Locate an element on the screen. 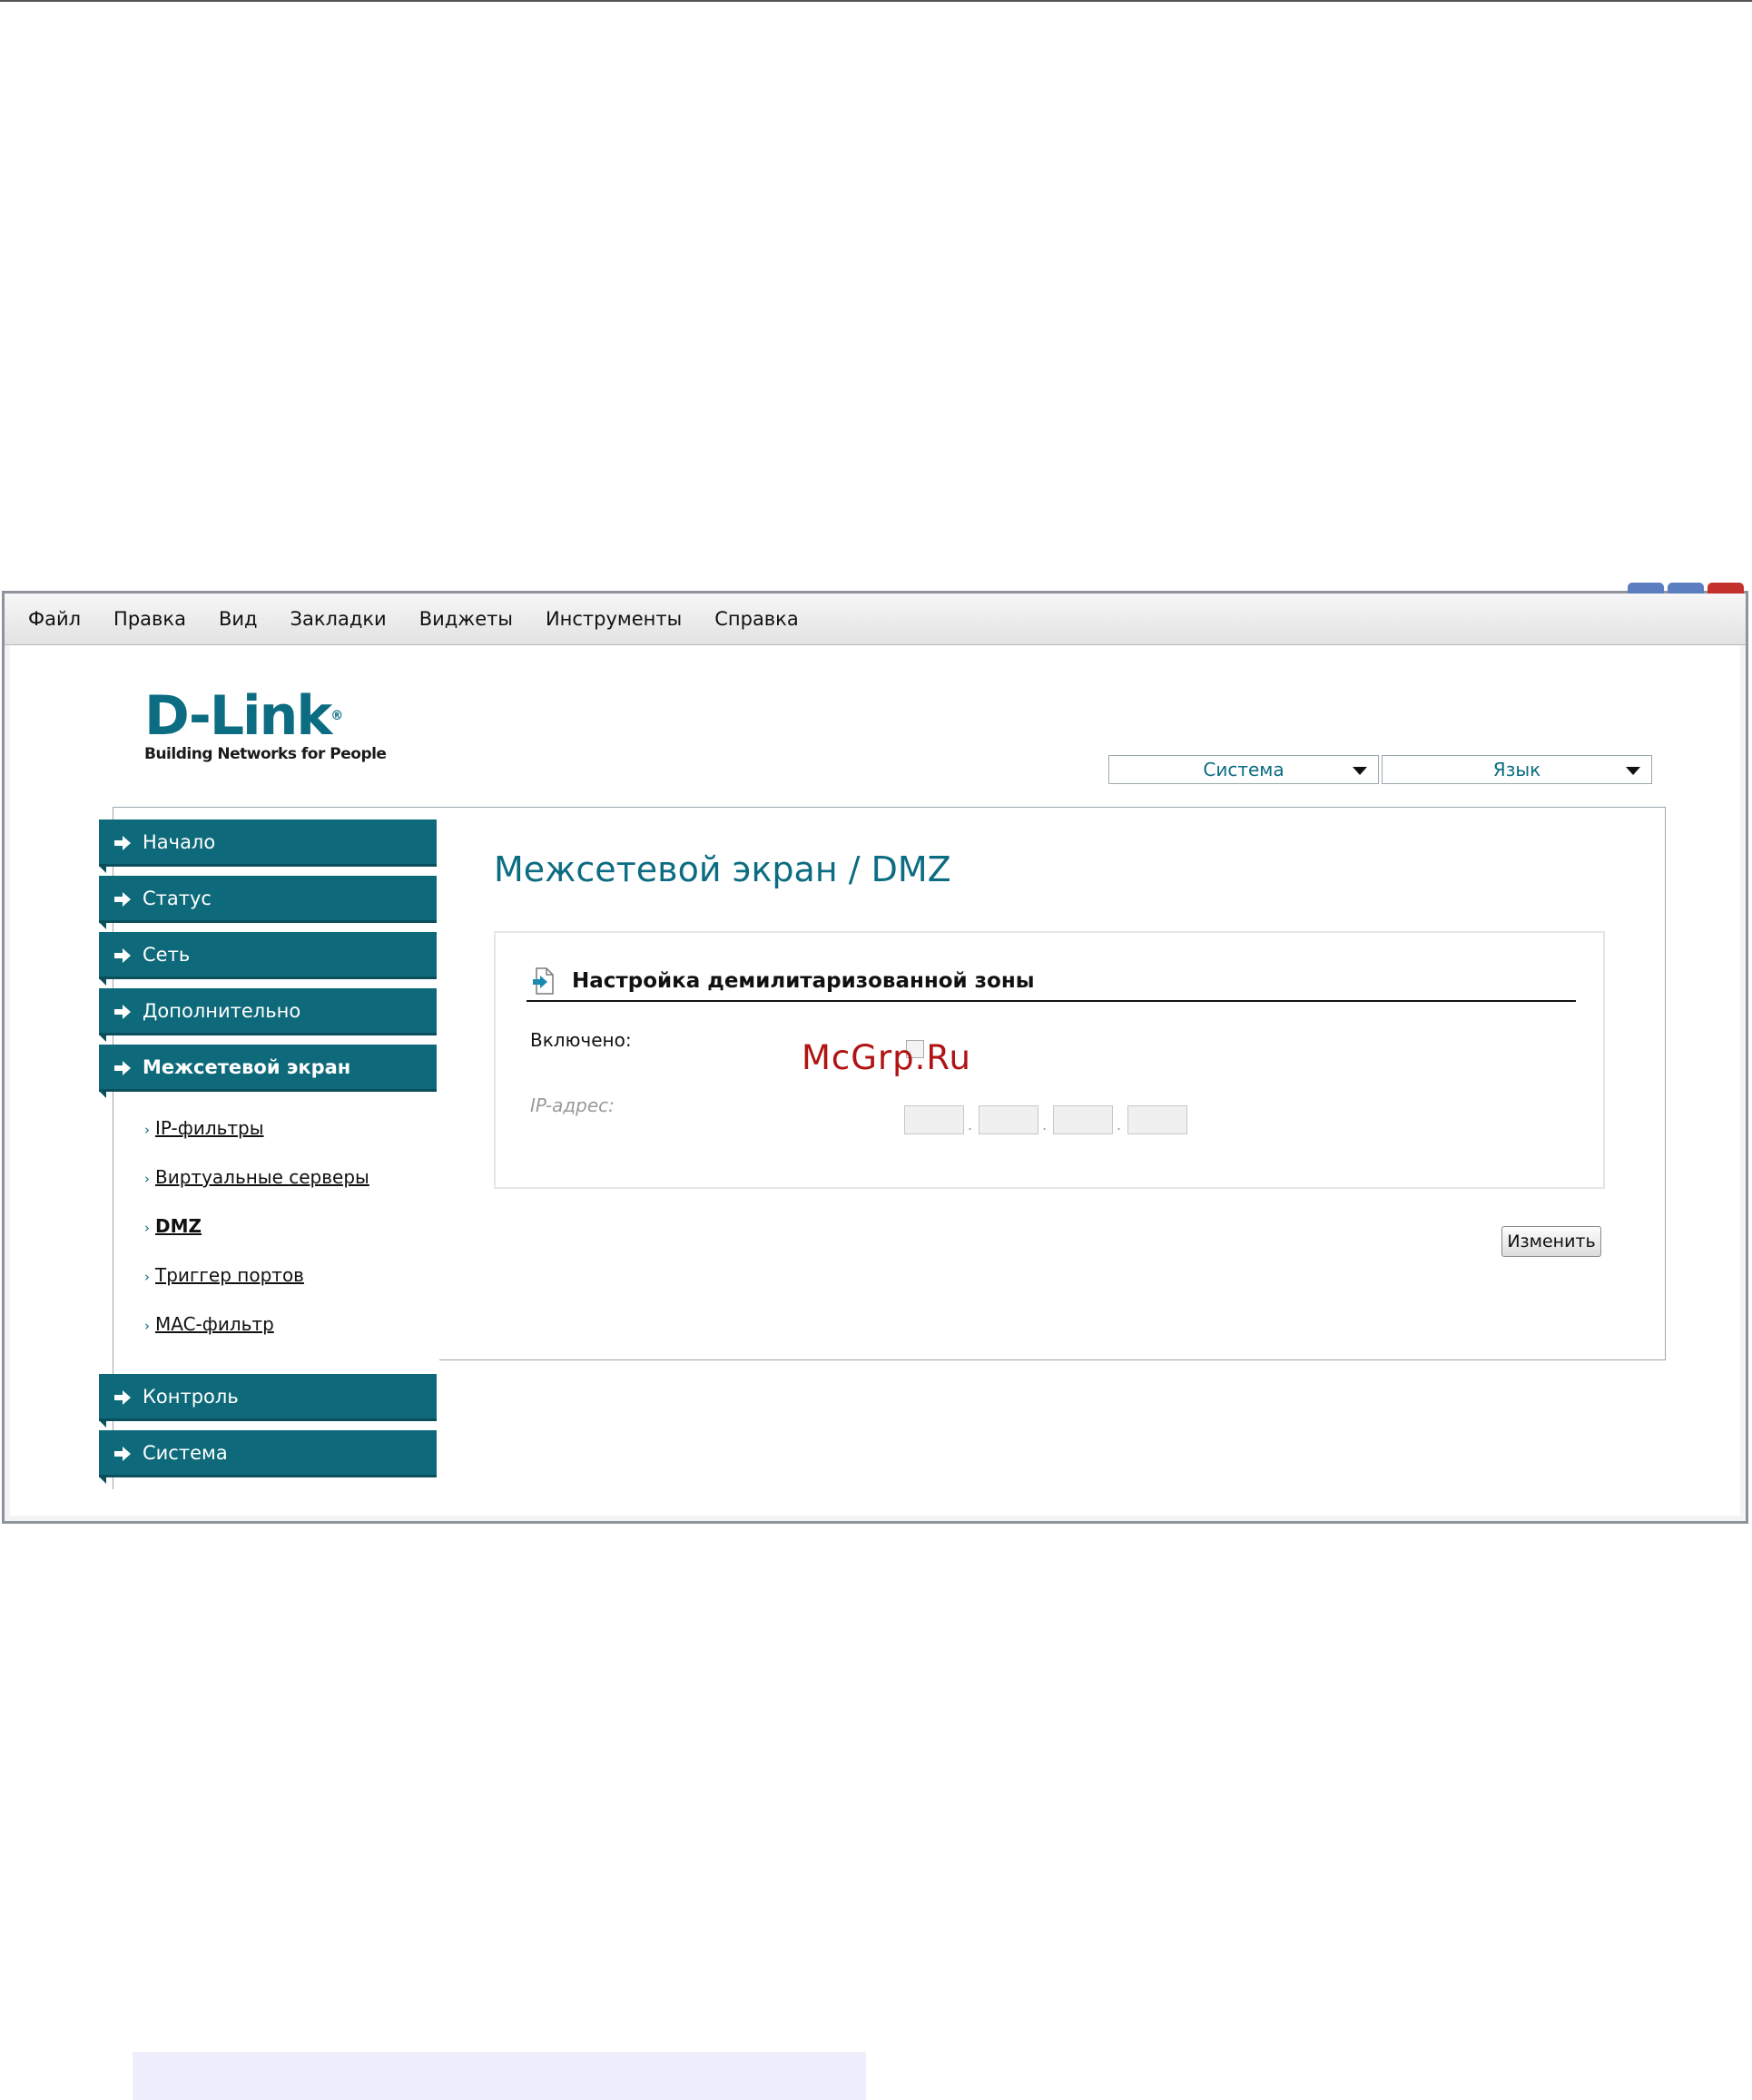  document-arrow-icon is located at coordinates (543, 981).